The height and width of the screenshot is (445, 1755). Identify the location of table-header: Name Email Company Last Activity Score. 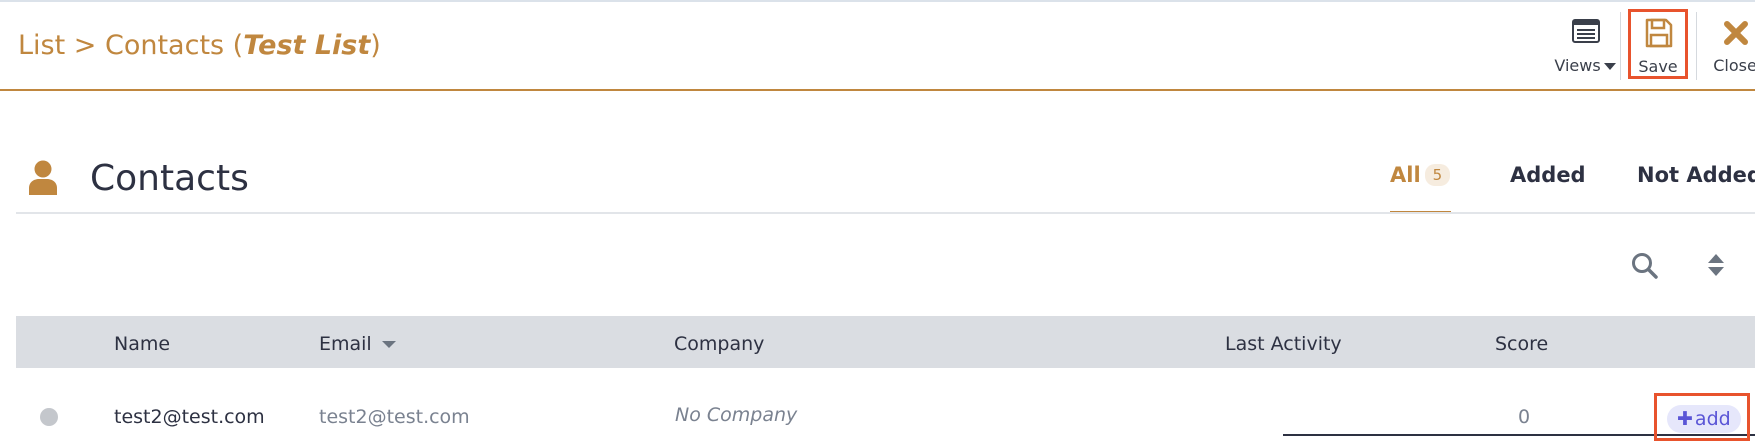
(885, 342).